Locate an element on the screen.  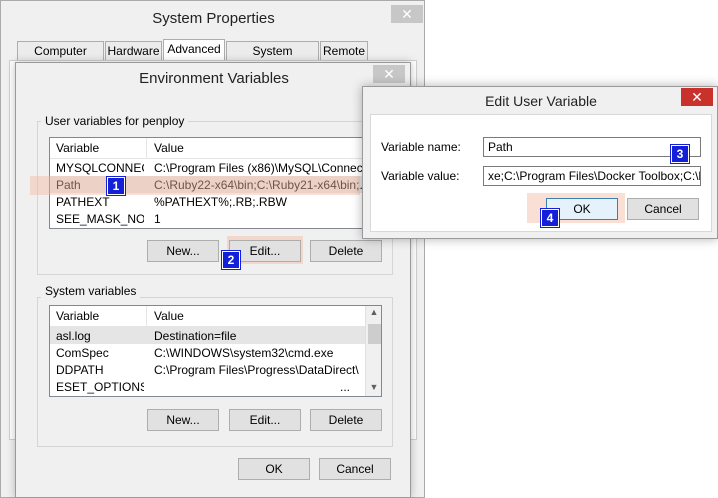
path-row-highlight is located at coordinates (195, 185).